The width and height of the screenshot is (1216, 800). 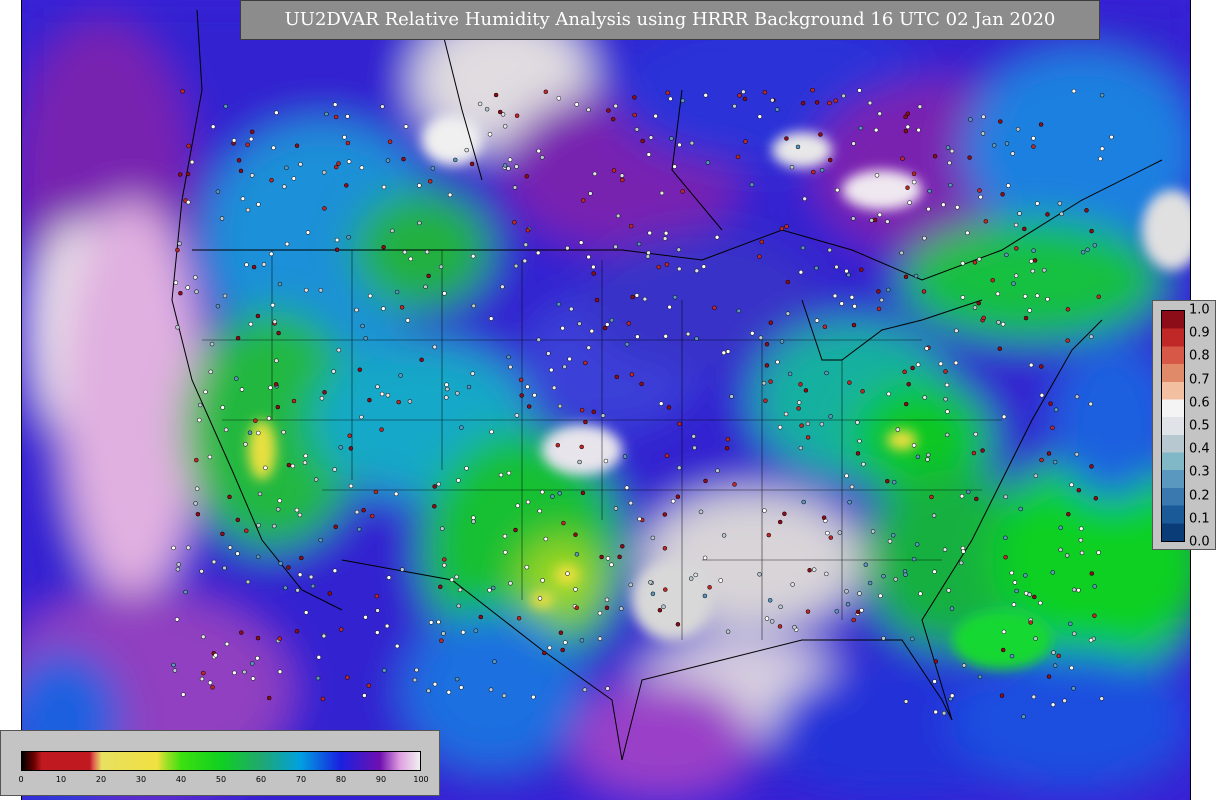 I want to click on increment-colorbar, so click(x=1173, y=426).